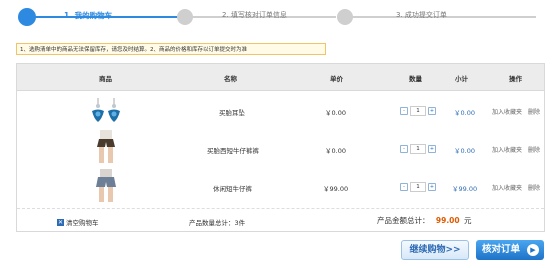 Image resolution: width=553 pixels, height=268 pixels. I want to click on step-1-label: 1. 我的购物车, so click(88, 15).